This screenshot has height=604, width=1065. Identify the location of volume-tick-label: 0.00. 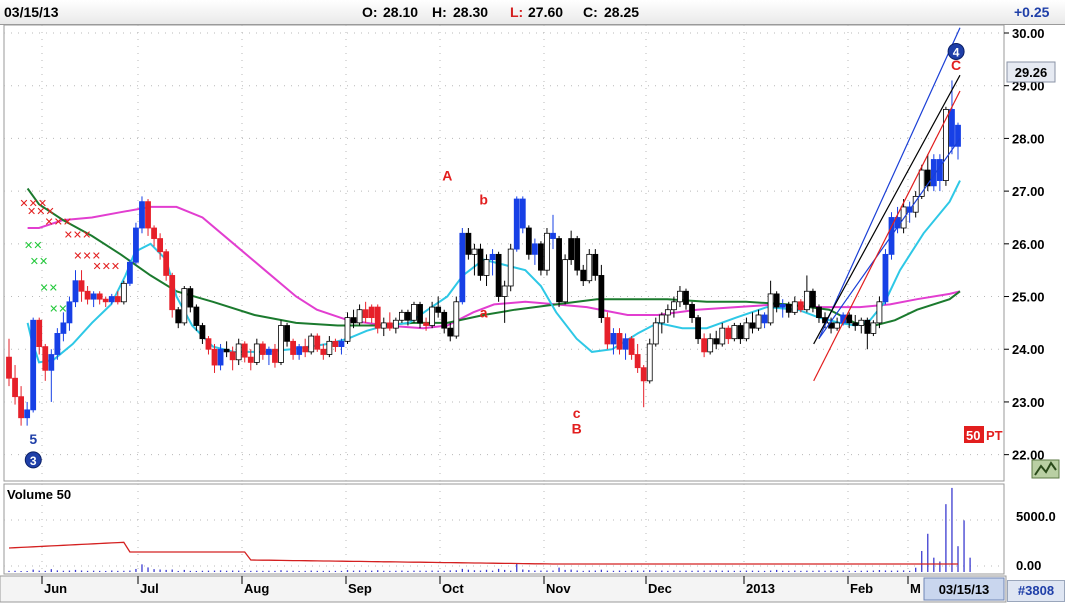
(1028, 565).